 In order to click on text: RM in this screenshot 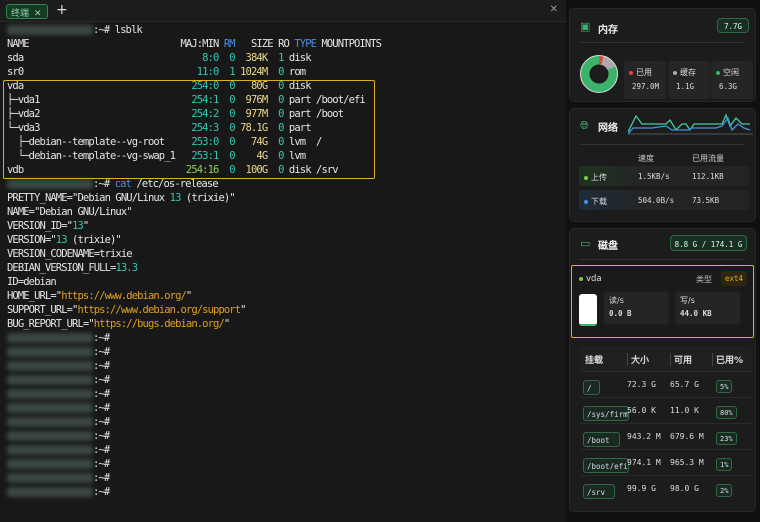, I will do `click(229, 44)`.